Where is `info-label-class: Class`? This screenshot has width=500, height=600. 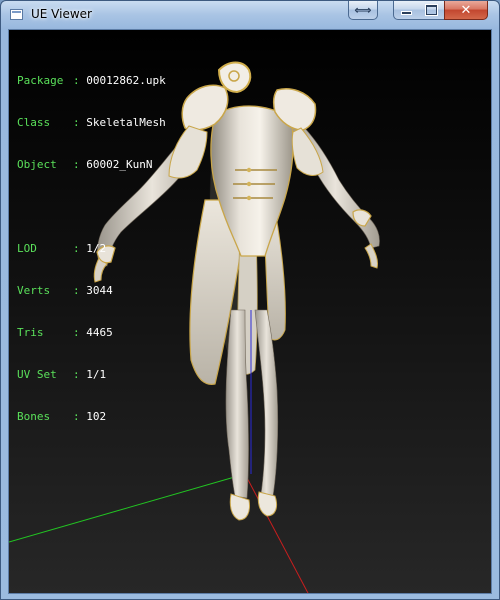 info-label-class: Class is located at coordinates (34, 122).